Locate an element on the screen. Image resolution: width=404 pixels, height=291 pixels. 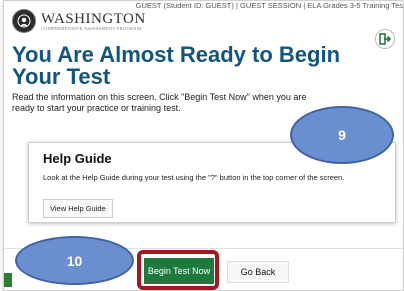
go-back-button: Go Back is located at coordinates (258, 272).